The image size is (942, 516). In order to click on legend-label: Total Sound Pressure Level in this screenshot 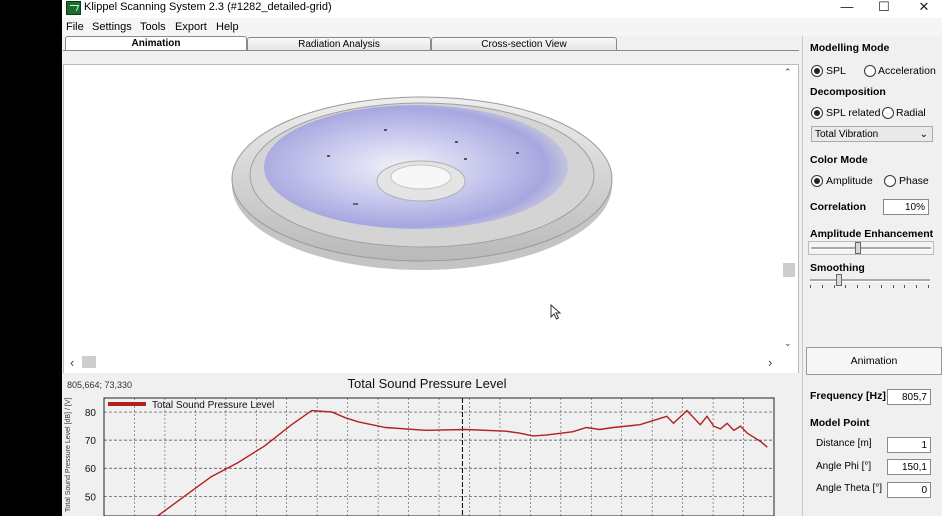, I will do `click(213, 405)`.